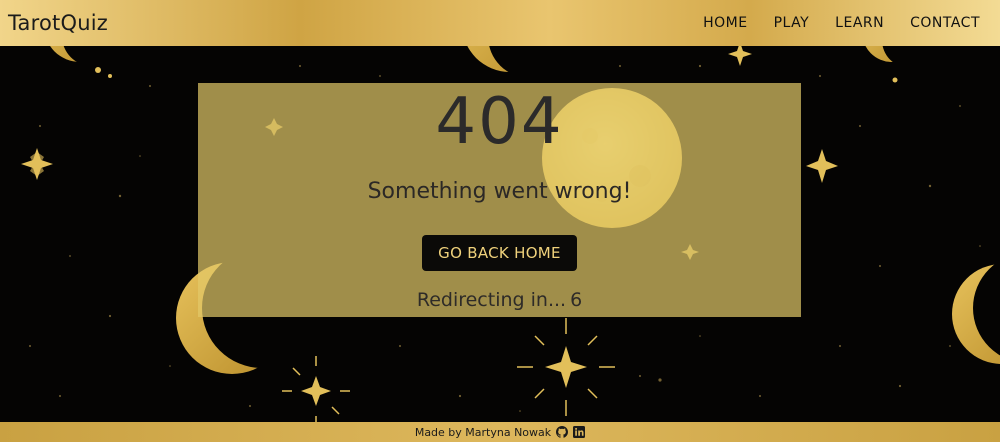 The height and width of the screenshot is (442, 1000). What do you see at coordinates (80, 54) in the screenshot?
I see `crescent-moon-top-left` at bounding box center [80, 54].